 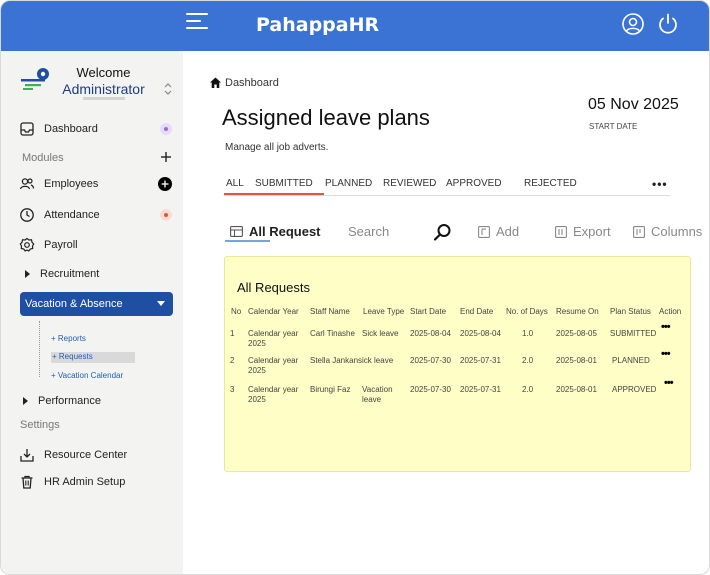 I want to click on logo-icon, so click(x=35, y=79).